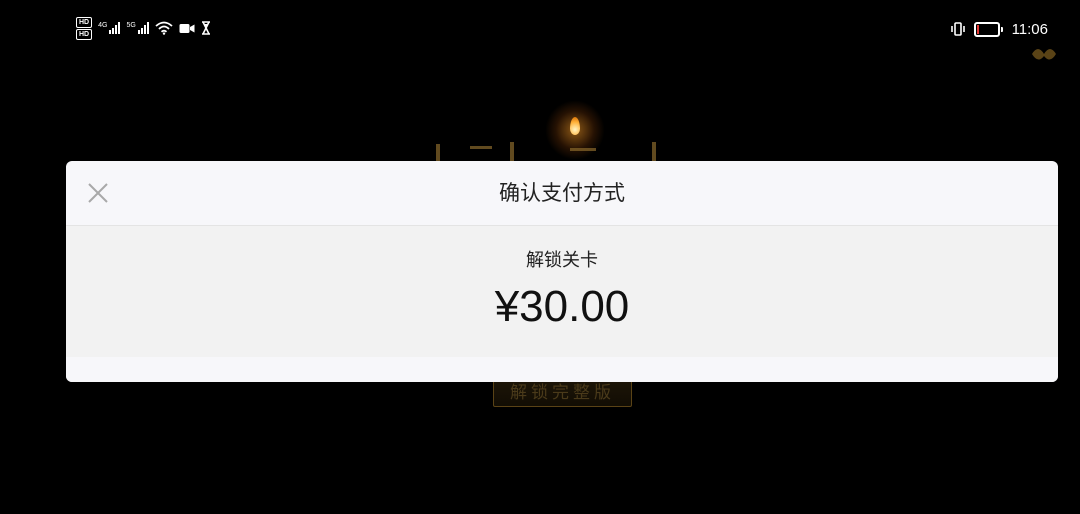 This screenshot has width=1080, height=514. What do you see at coordinates (562, 306) in the screenshot?
I see `purchase-price: ¥30.00` at bounding box center [562, 306].